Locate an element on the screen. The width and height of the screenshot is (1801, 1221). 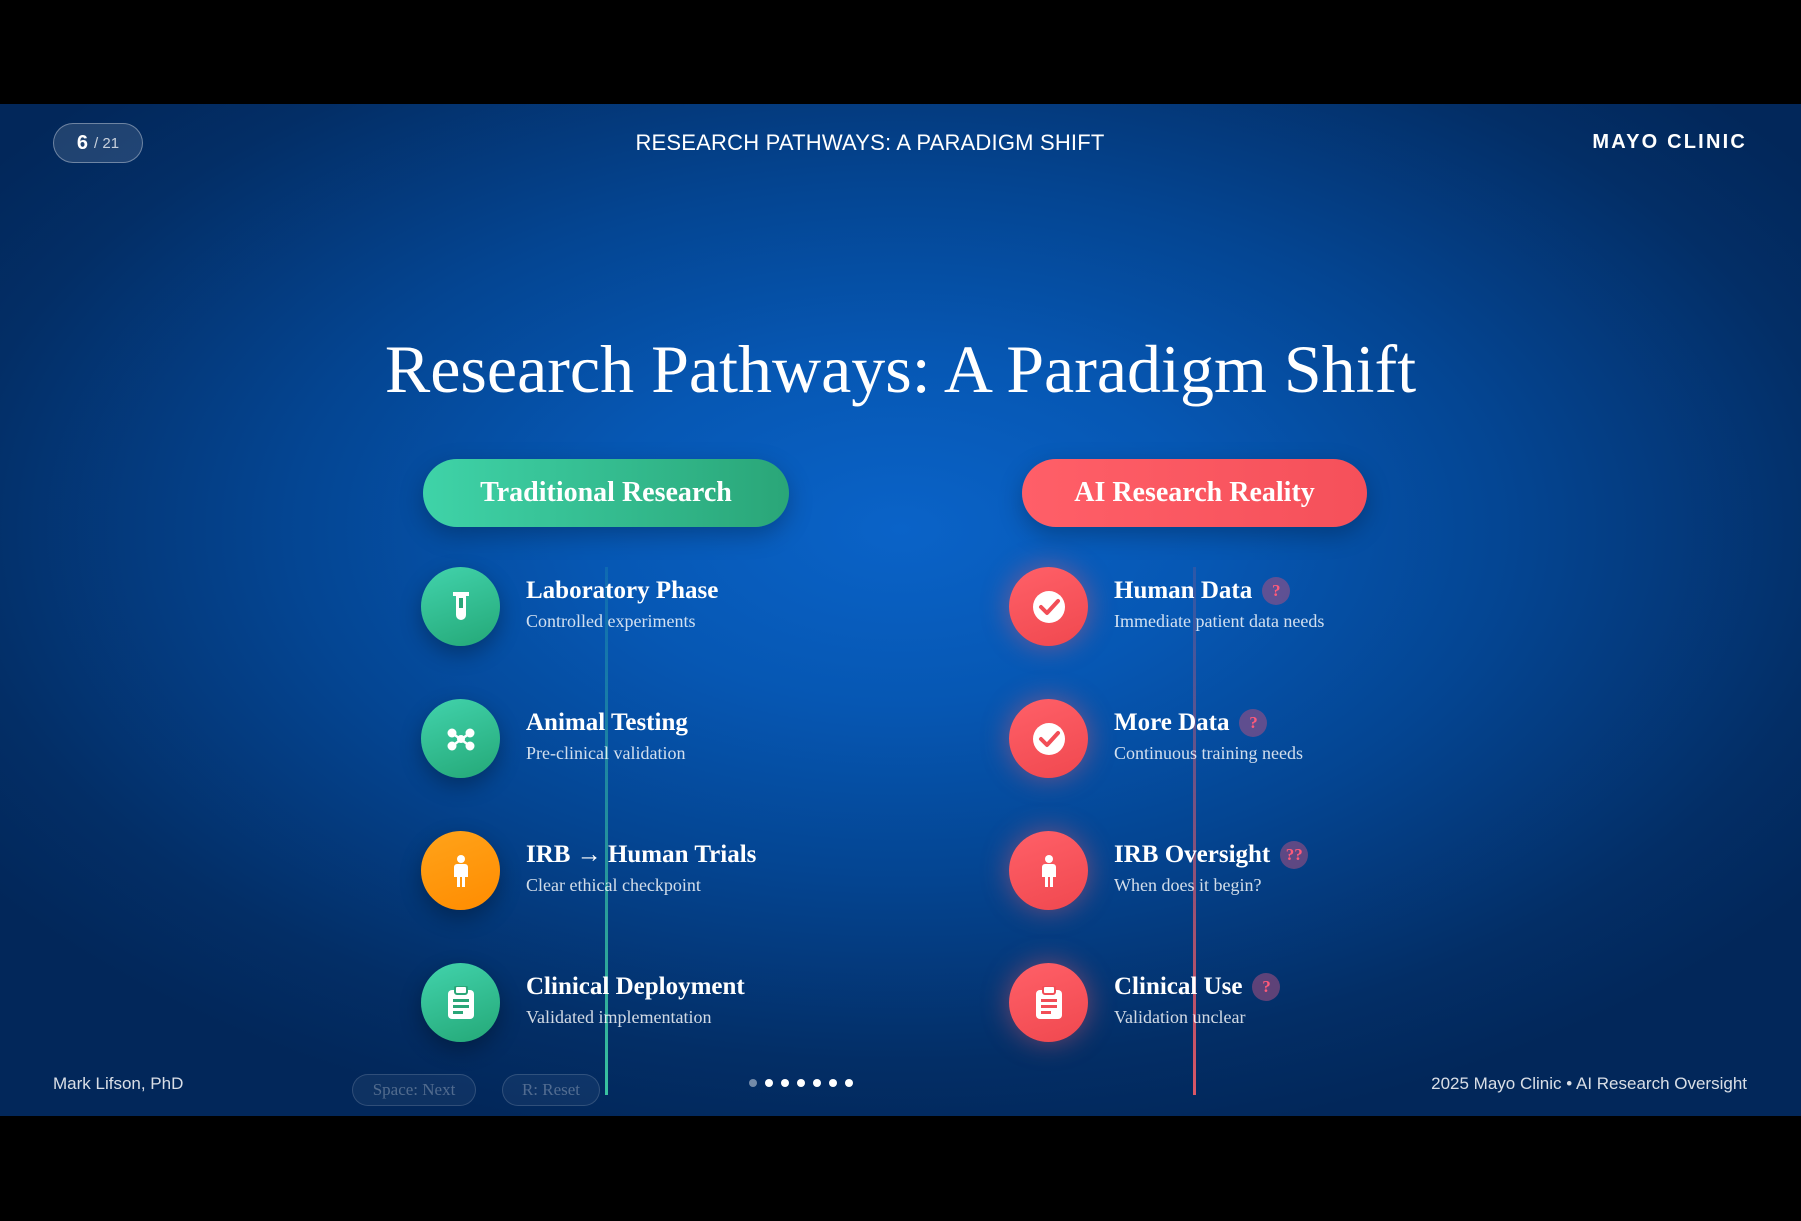
step-title: Clinical Use is located at coordinates (1178, 986).